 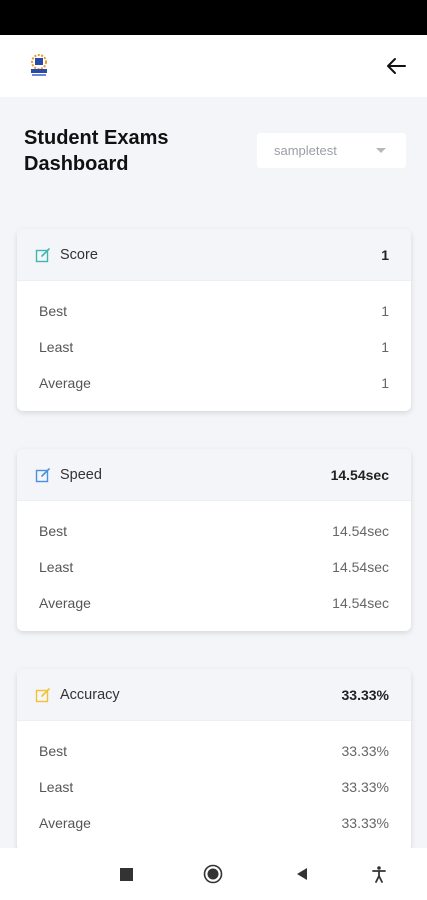 I want to click on stat-row-least: Least 14.54sec, so click(x=214, y=567).